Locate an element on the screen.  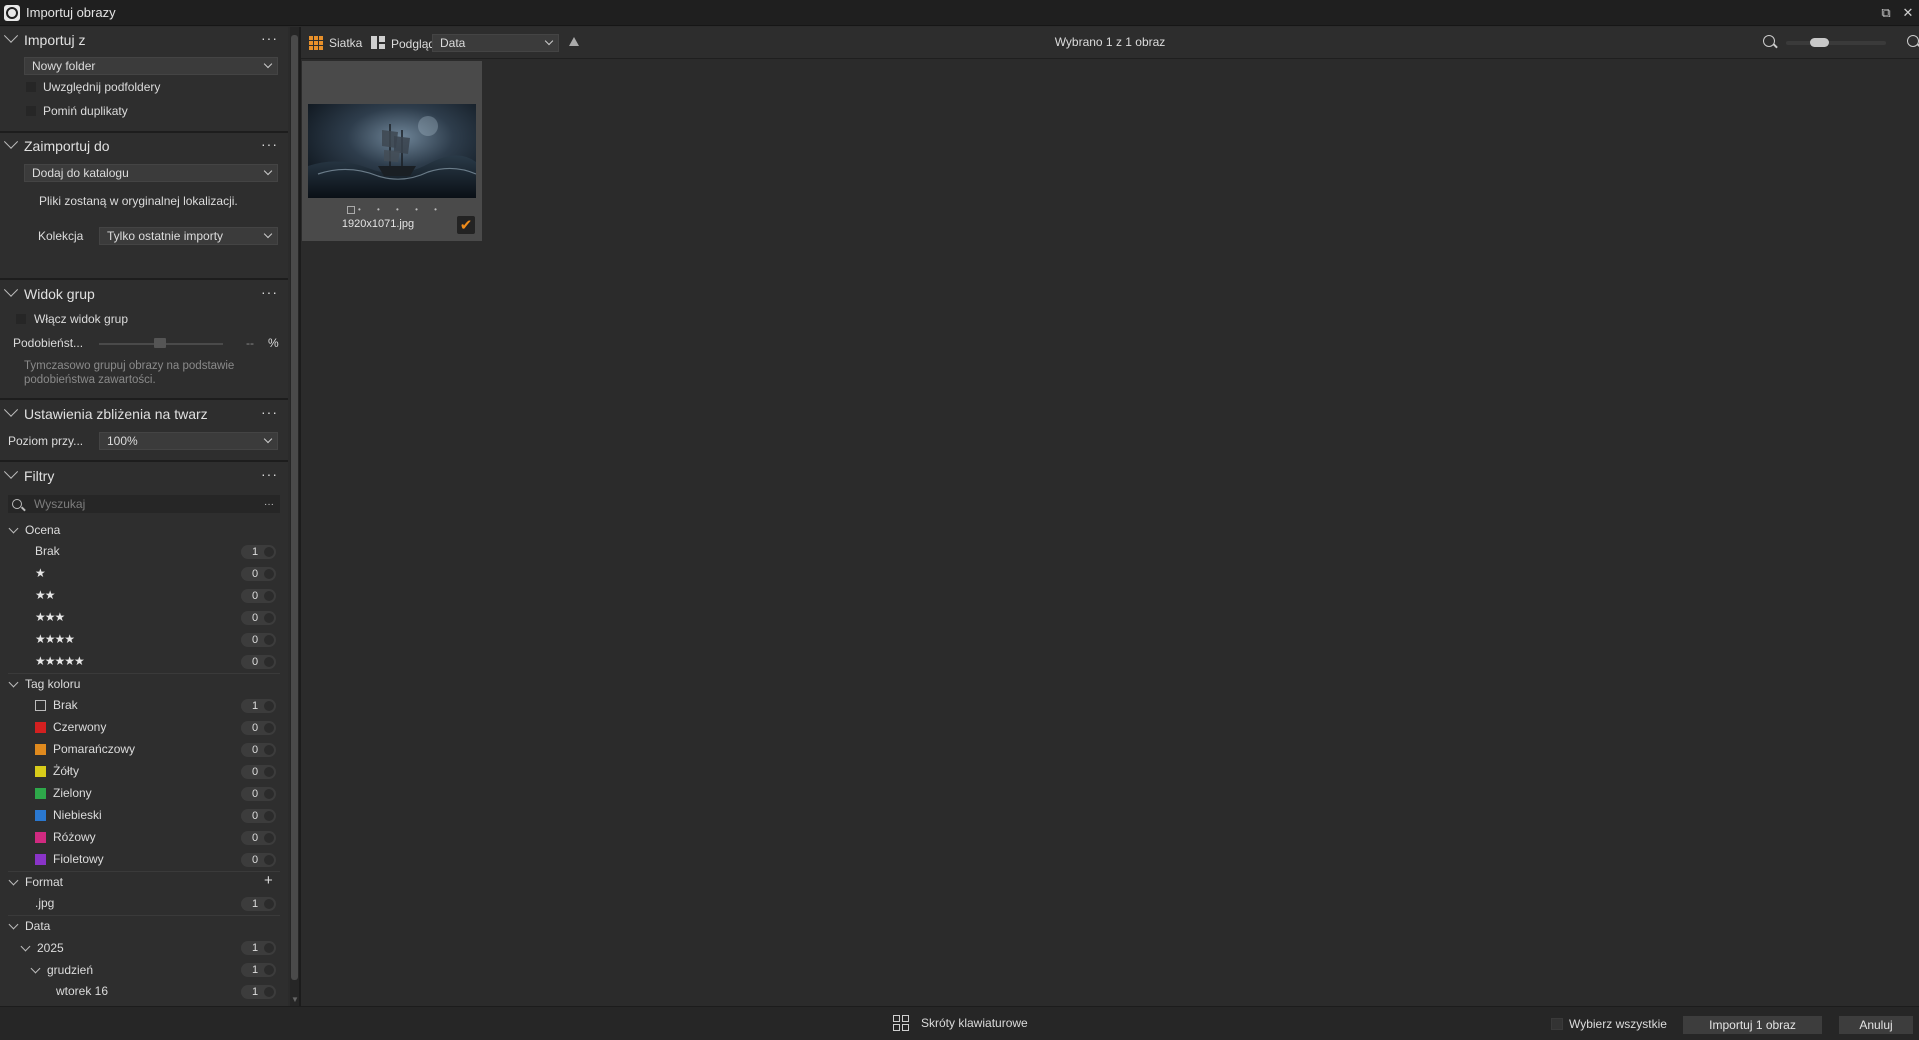
thumbnail-size-slider is located at coordinates (1836, 43).